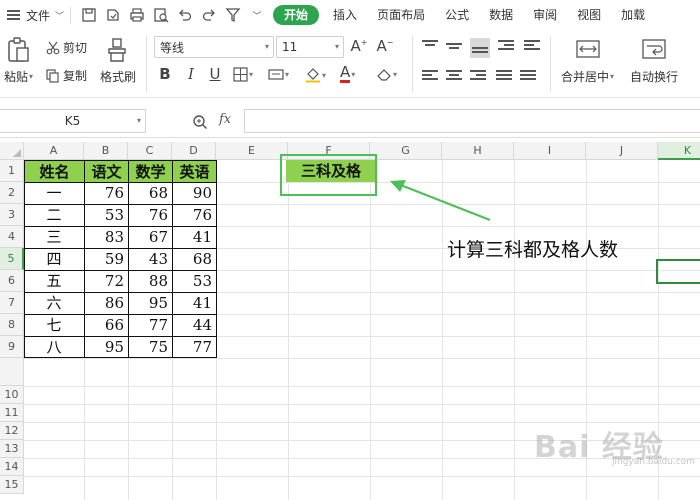 This screenshot has width=700, height=500. What do you see at coordinates (478, 77) in the screenshot?
I see `align-right-icon` at bounding box center [478, 77].